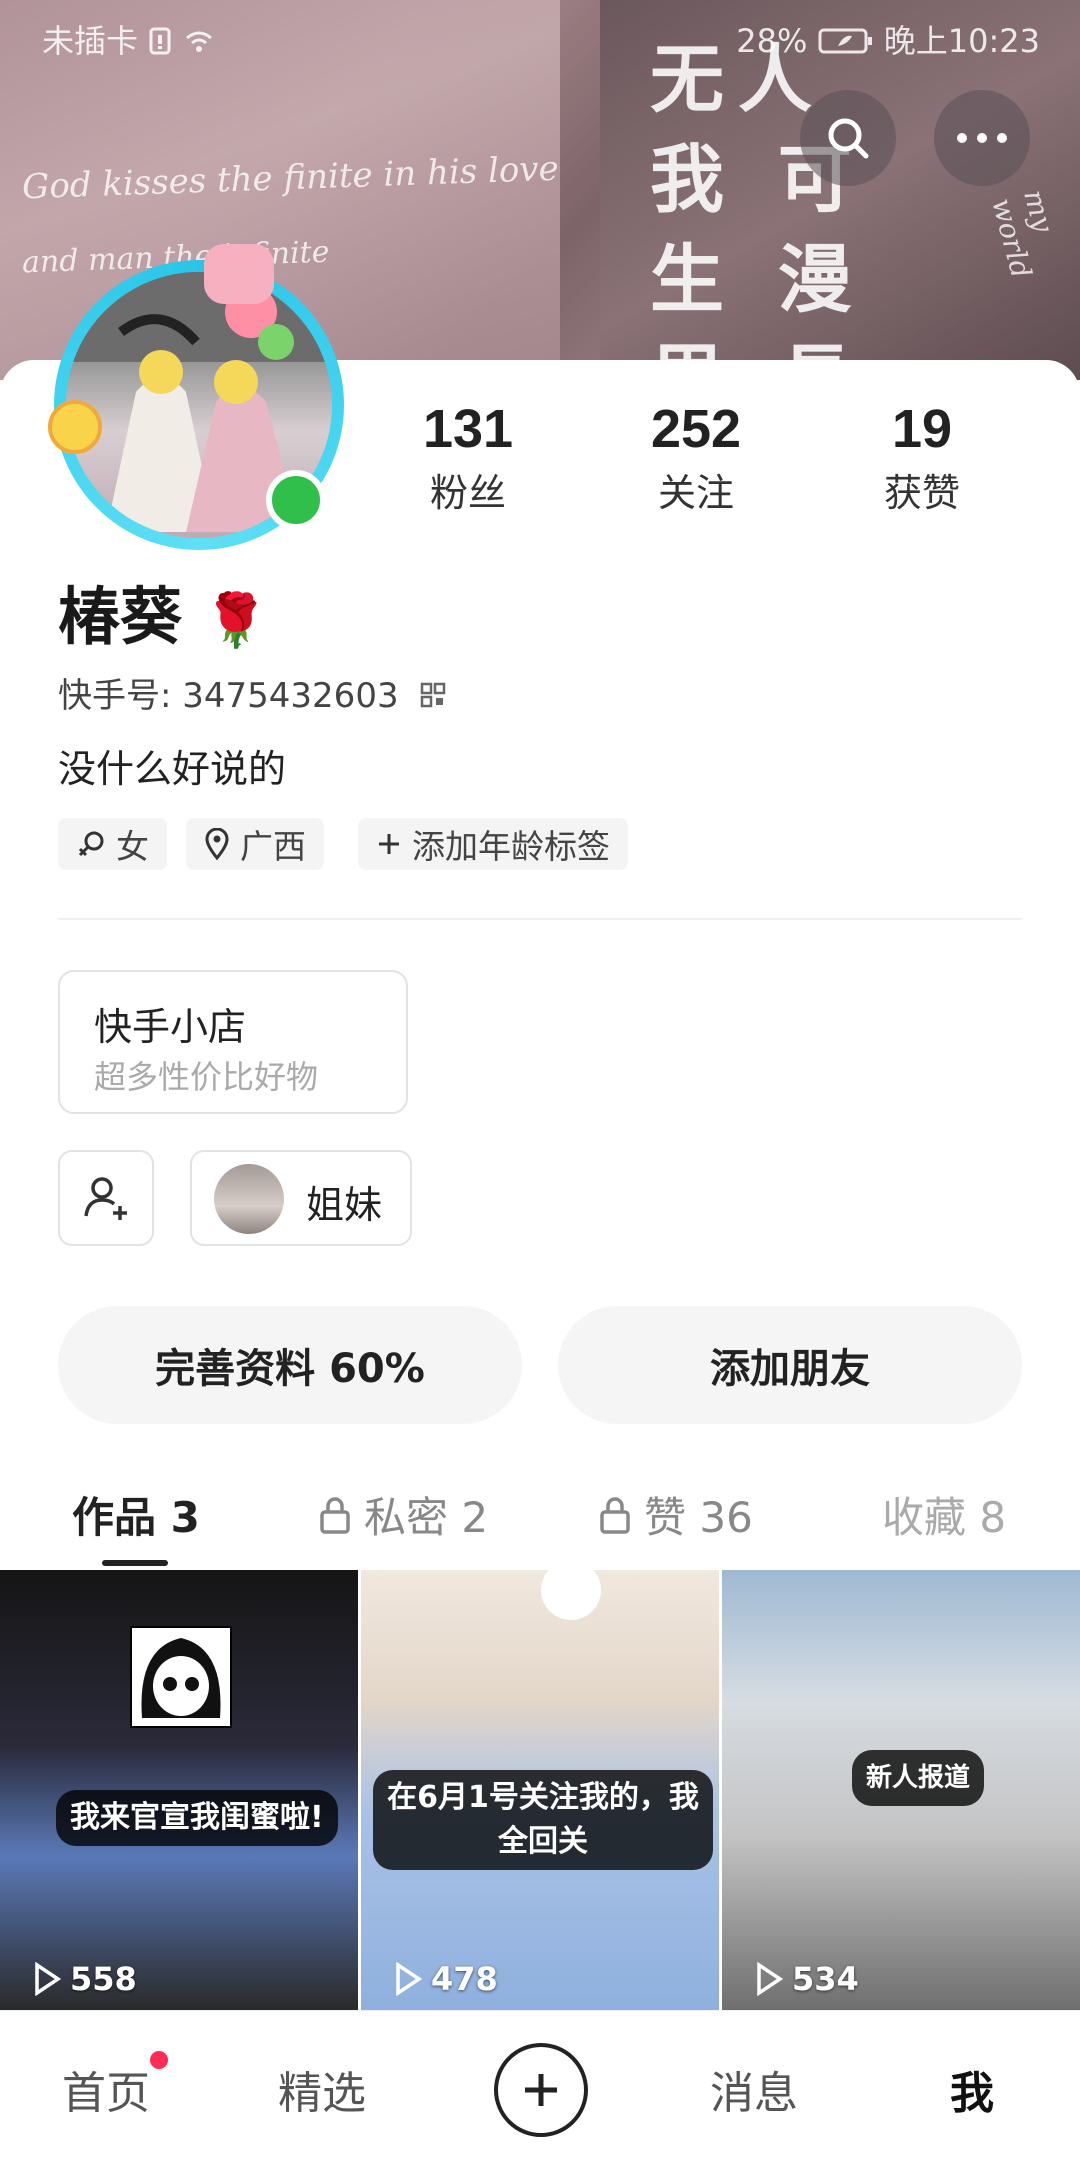 Image resolution: width=1080 pixels, height=2161 pixels. I want to click on stat-likes-value: 19, so click(922, 429).